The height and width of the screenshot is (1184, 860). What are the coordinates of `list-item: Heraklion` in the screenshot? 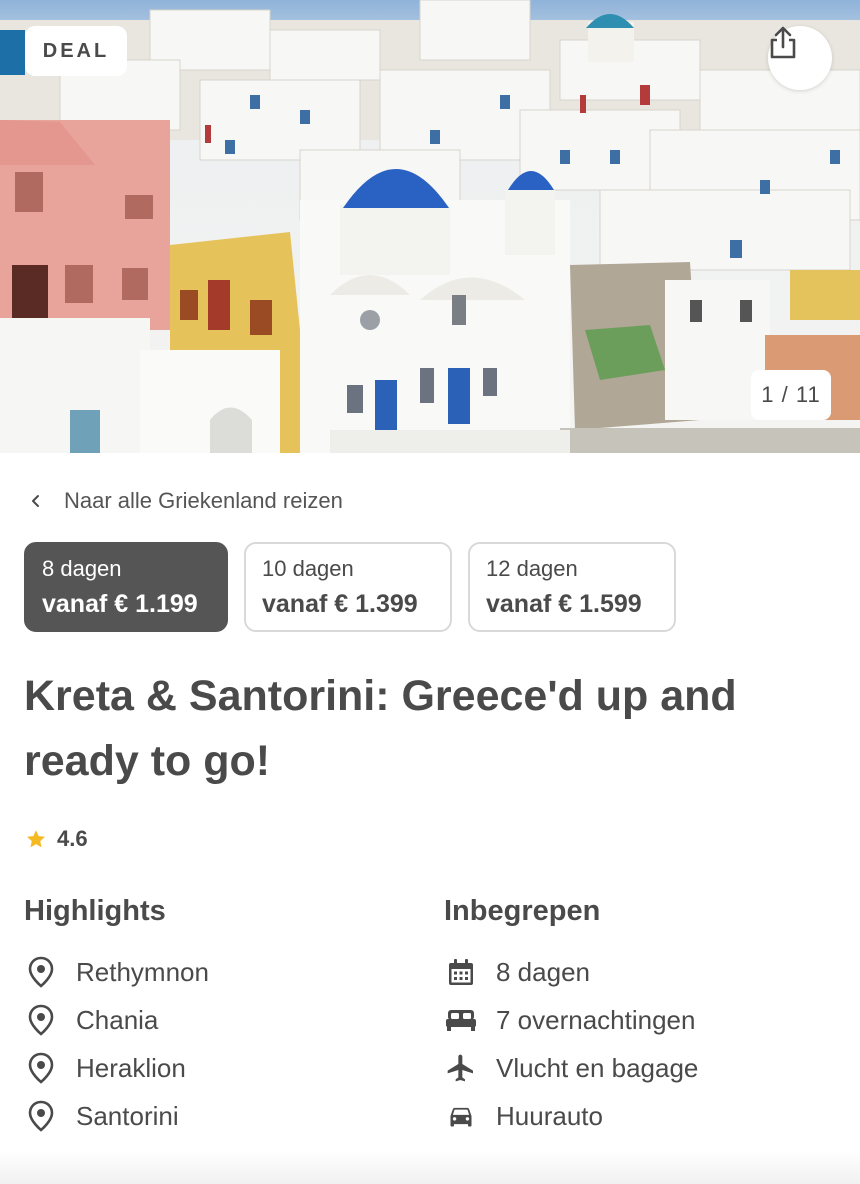 It's located at (116, 1068).